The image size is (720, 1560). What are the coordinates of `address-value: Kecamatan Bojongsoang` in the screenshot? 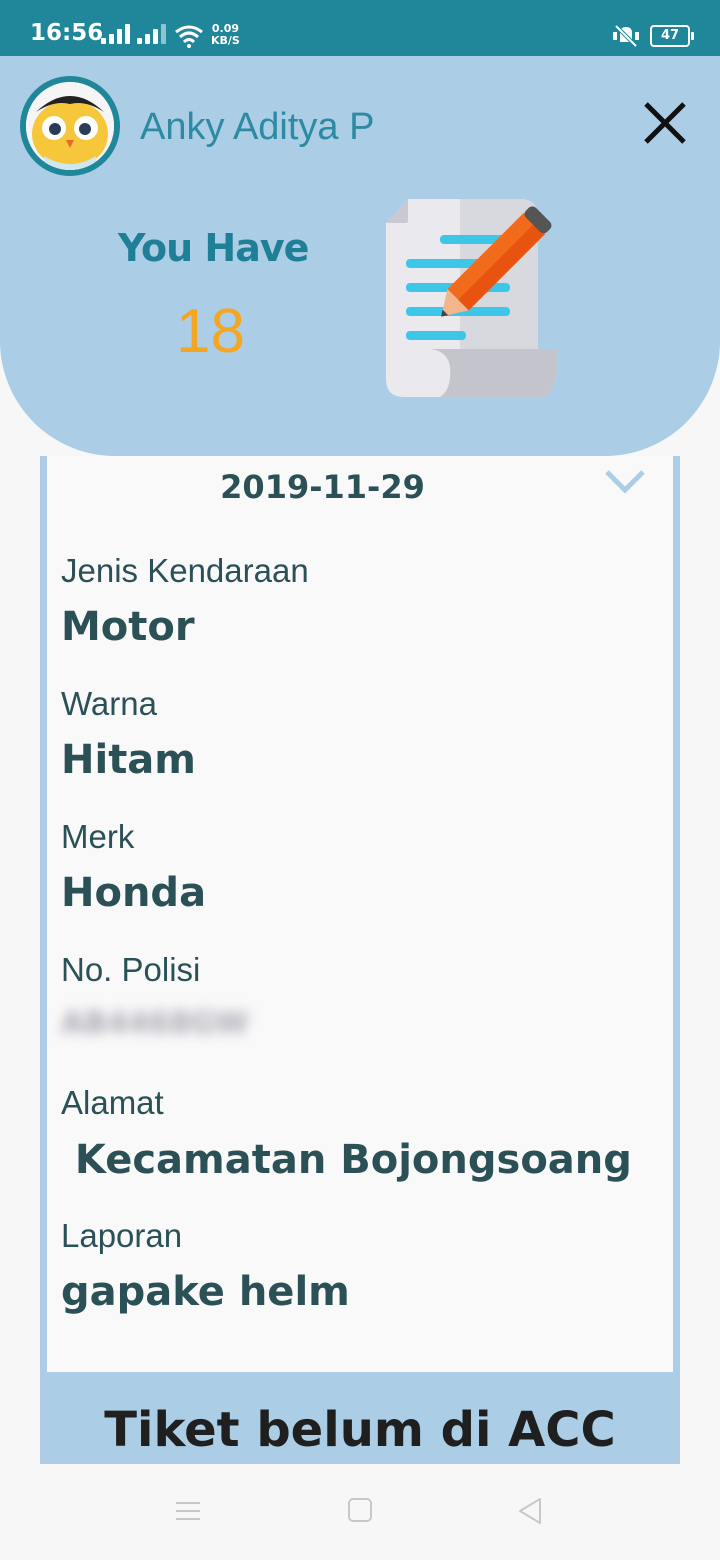 It's located at (346, 1160).